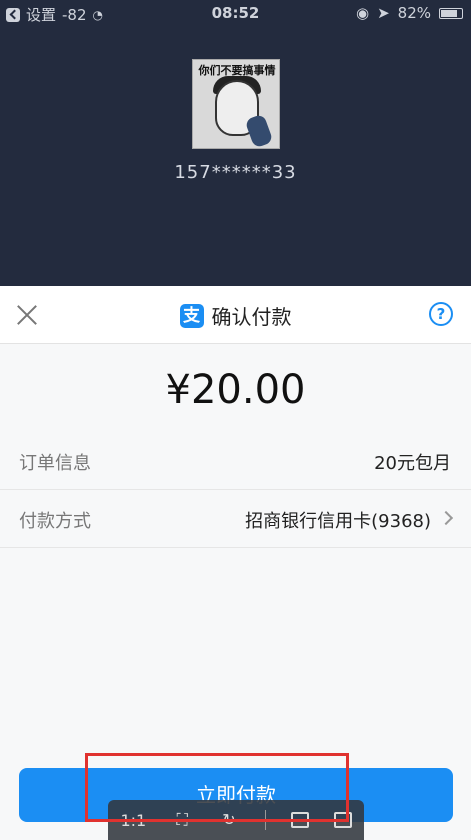 The height and width of the screenshot is (840, 471). I want to click on title-wrap: 支 确认付款, so click(235, 315).